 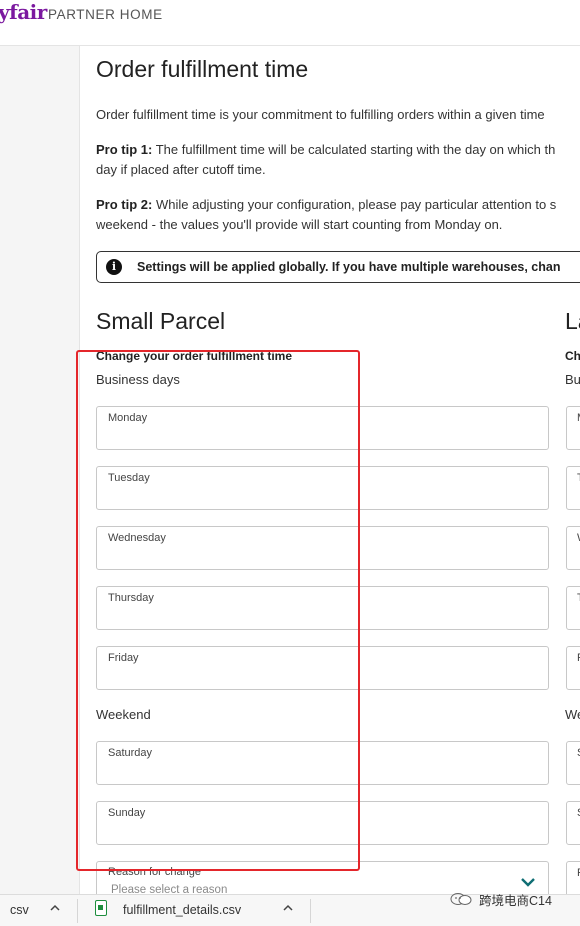 What do you see at coordinates (114, 267) in the screenshot?
I see `info-icon: i` at bounding box center [114, 267].